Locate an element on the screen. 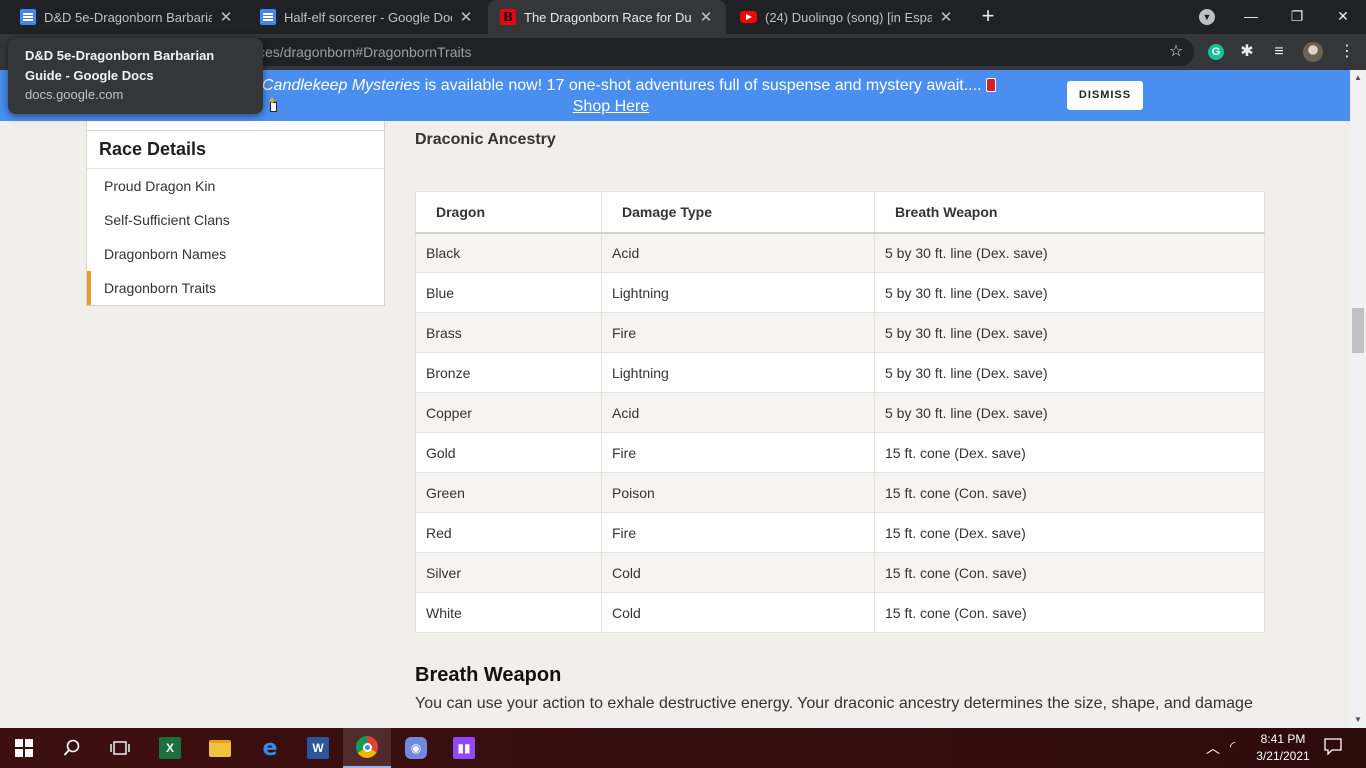 The width and height of the screenshot is (1366, 768). table-header-row: Dragon Damage Type Breath Weapon is located at coordinates (840, 212).